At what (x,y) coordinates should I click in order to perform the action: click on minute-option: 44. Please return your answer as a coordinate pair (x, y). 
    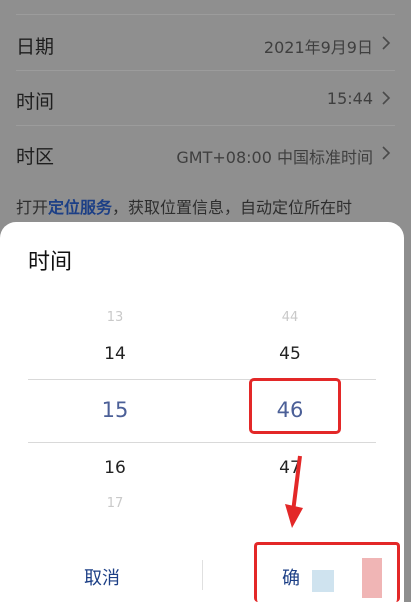
    Looking at the image, I should click on (290, 317).